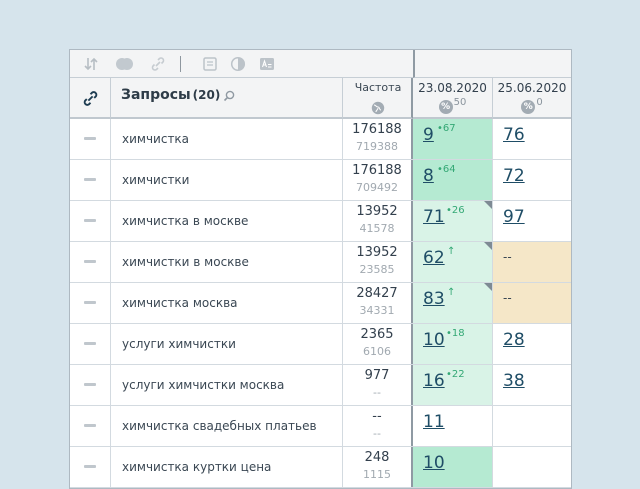  I want to click on frequency-value: 176188, so click(377, 129).